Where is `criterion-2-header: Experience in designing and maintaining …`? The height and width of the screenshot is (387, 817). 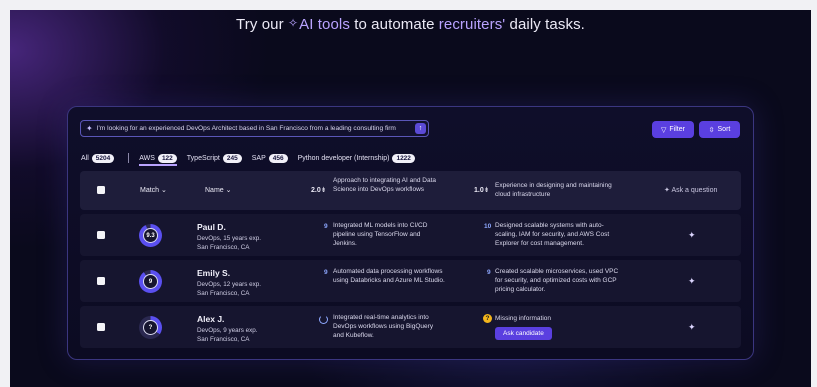 criterion-2-header: Experience in designing and maintaining … is located at coordinates (553, 190).